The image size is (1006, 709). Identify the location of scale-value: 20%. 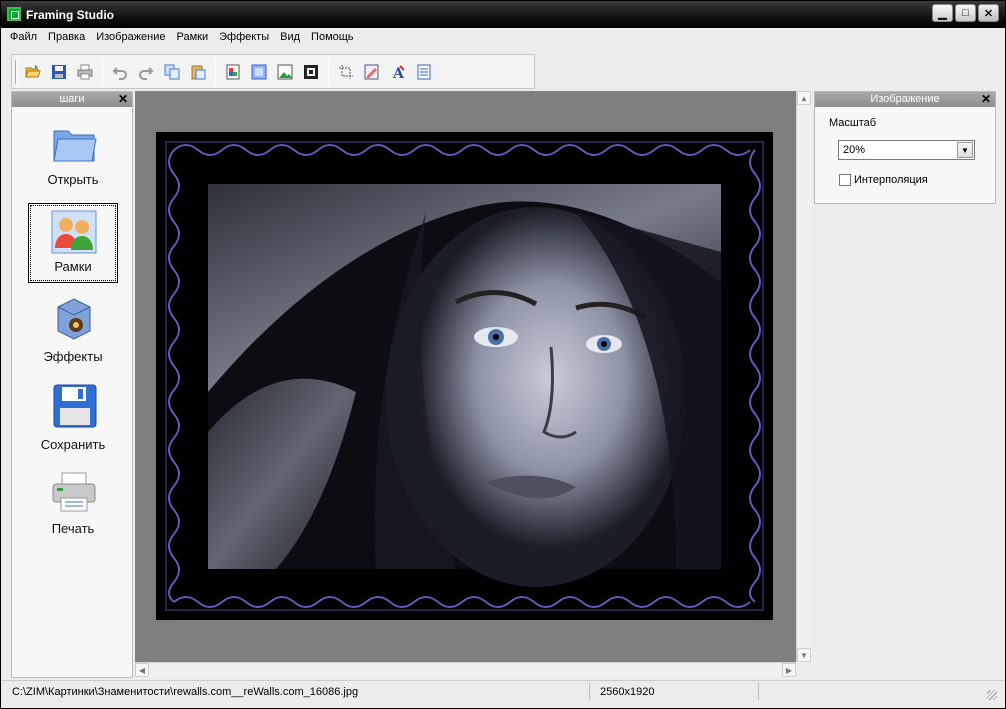
(854, 150).